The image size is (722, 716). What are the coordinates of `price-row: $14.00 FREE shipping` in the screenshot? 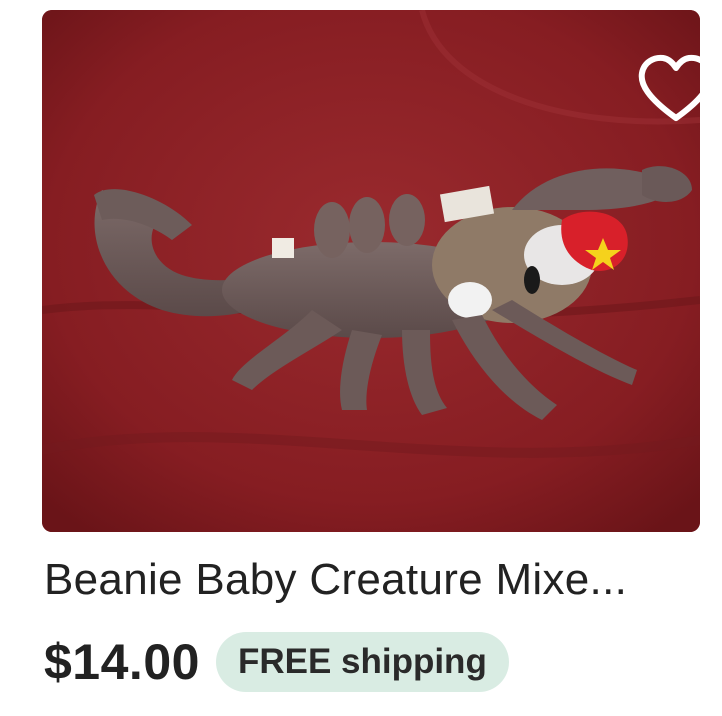 It's located at (276, 662).